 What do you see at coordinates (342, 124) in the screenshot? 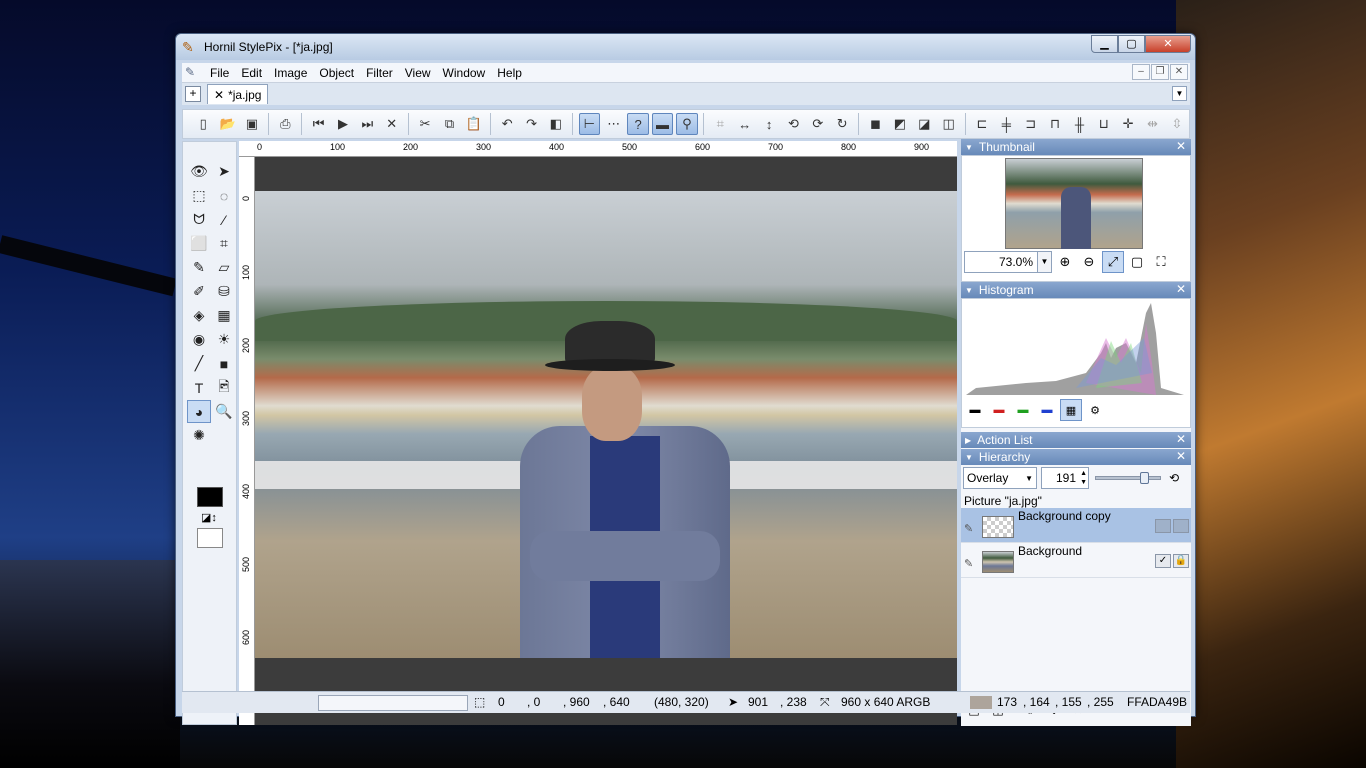
I see `play-icon: ▶` at bounding box center [342, 124].